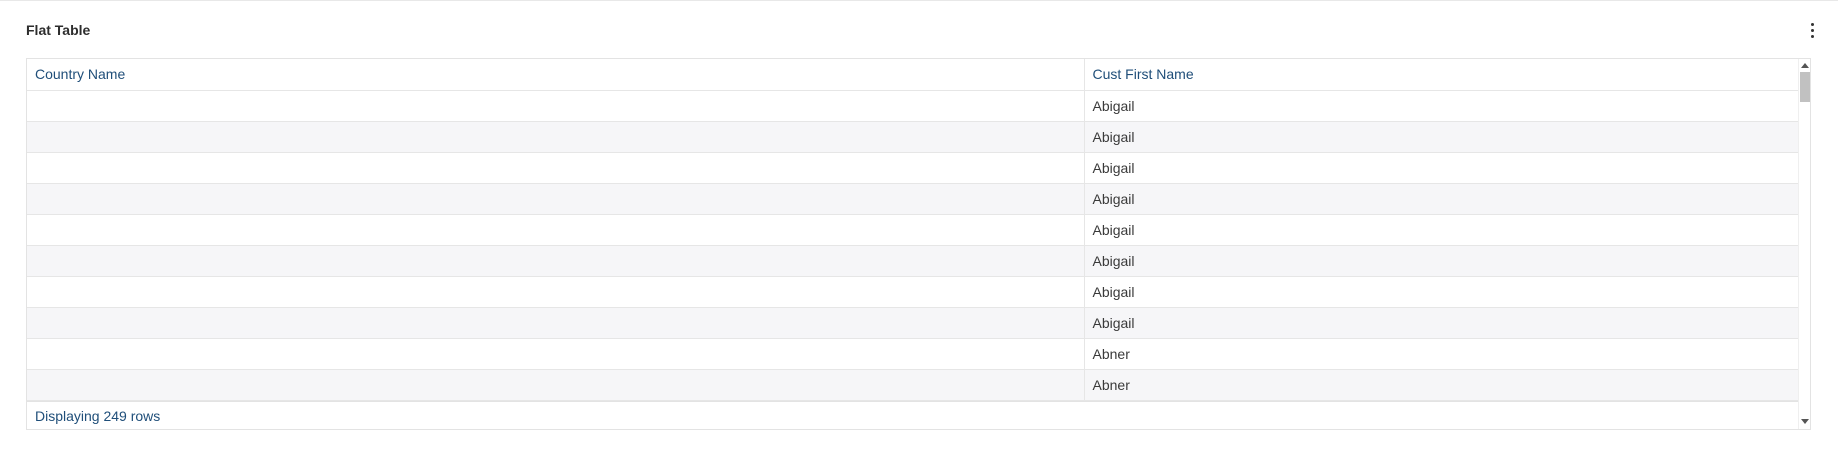 The image size is (1838, 449). Describe the element at coordinates (1441, 75) in the screenshot. I see `column-header-cust-first-name: Cust First Name` at that location.